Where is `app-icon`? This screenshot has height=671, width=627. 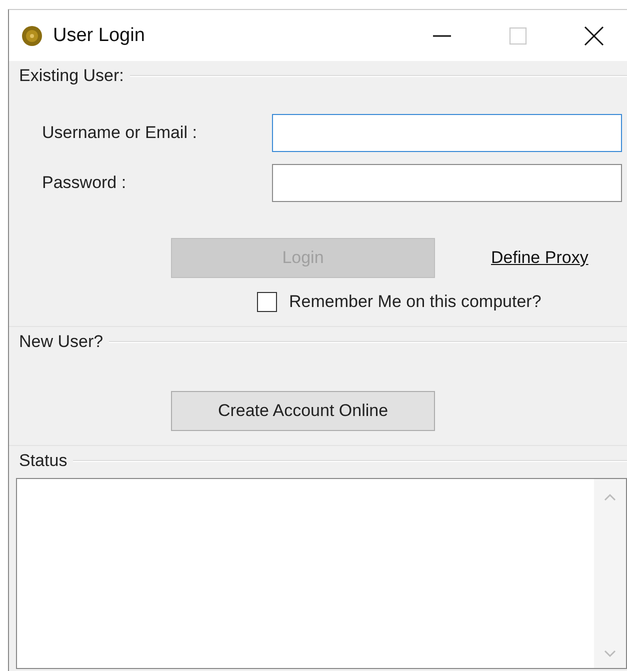
app-icon is located at coordinates (32, 35).